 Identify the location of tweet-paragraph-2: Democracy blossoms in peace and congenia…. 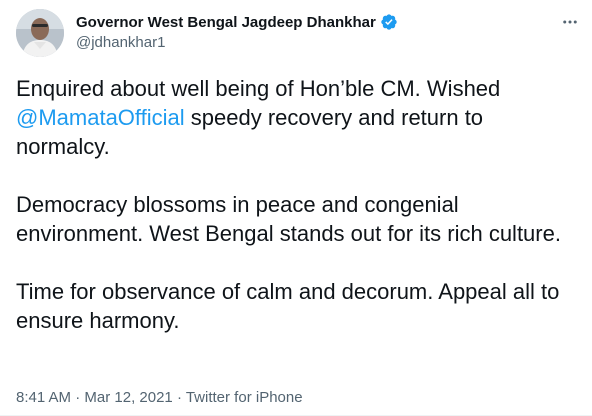
(288, 219).